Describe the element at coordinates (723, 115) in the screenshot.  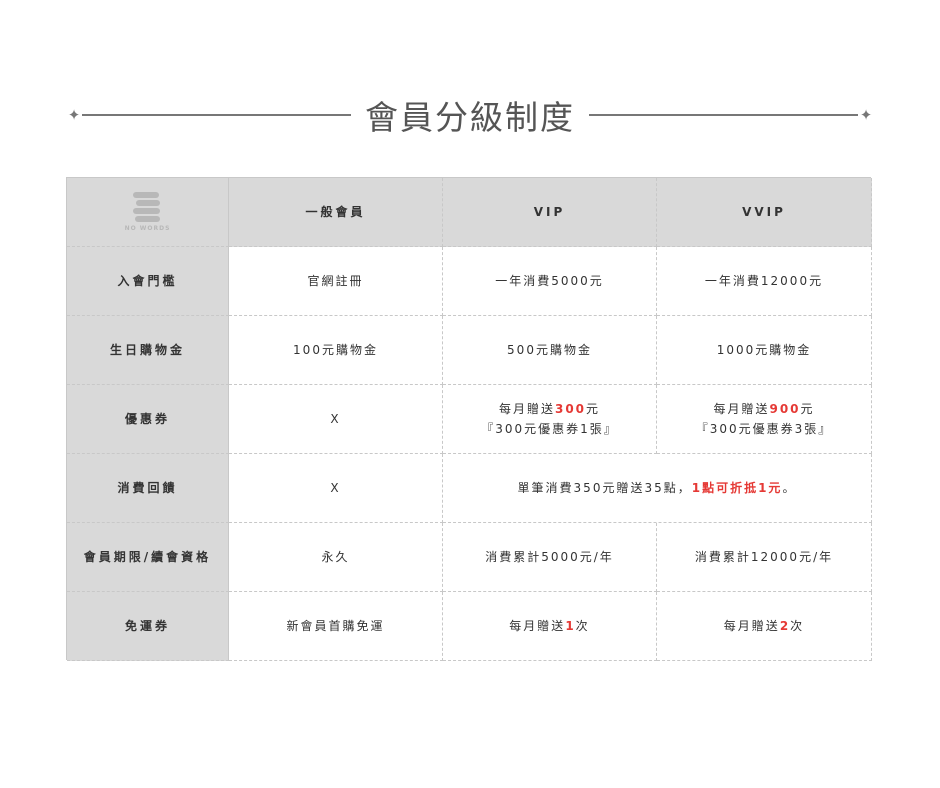
I see `title-line-right` at that location.